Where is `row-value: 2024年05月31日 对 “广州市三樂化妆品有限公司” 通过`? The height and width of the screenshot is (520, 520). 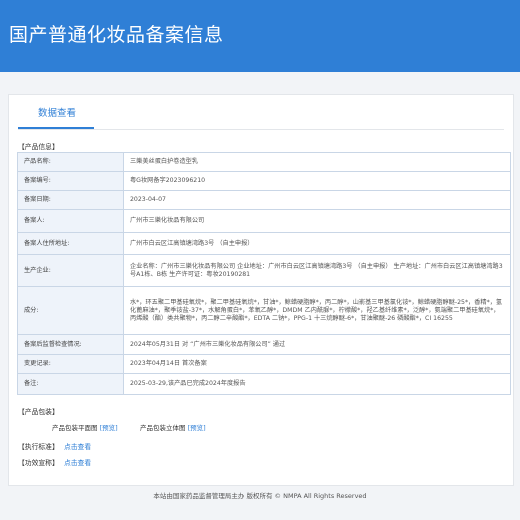
row-value: 2024年05月31日 对 “广州市三樂化妆品有限公司” 通过 is located at coordinates (317, 344).